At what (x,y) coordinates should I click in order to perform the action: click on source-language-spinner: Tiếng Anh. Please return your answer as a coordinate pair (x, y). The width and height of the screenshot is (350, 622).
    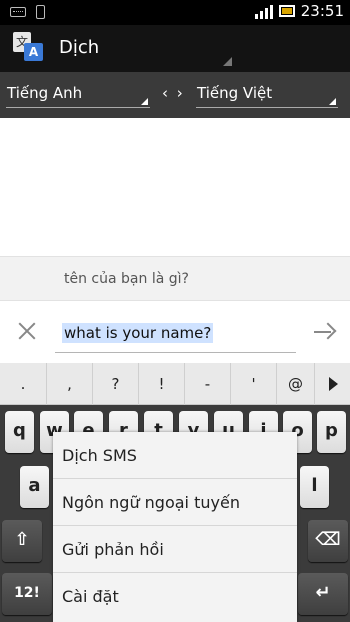
    Looking at the image, I should click on (78, 95).